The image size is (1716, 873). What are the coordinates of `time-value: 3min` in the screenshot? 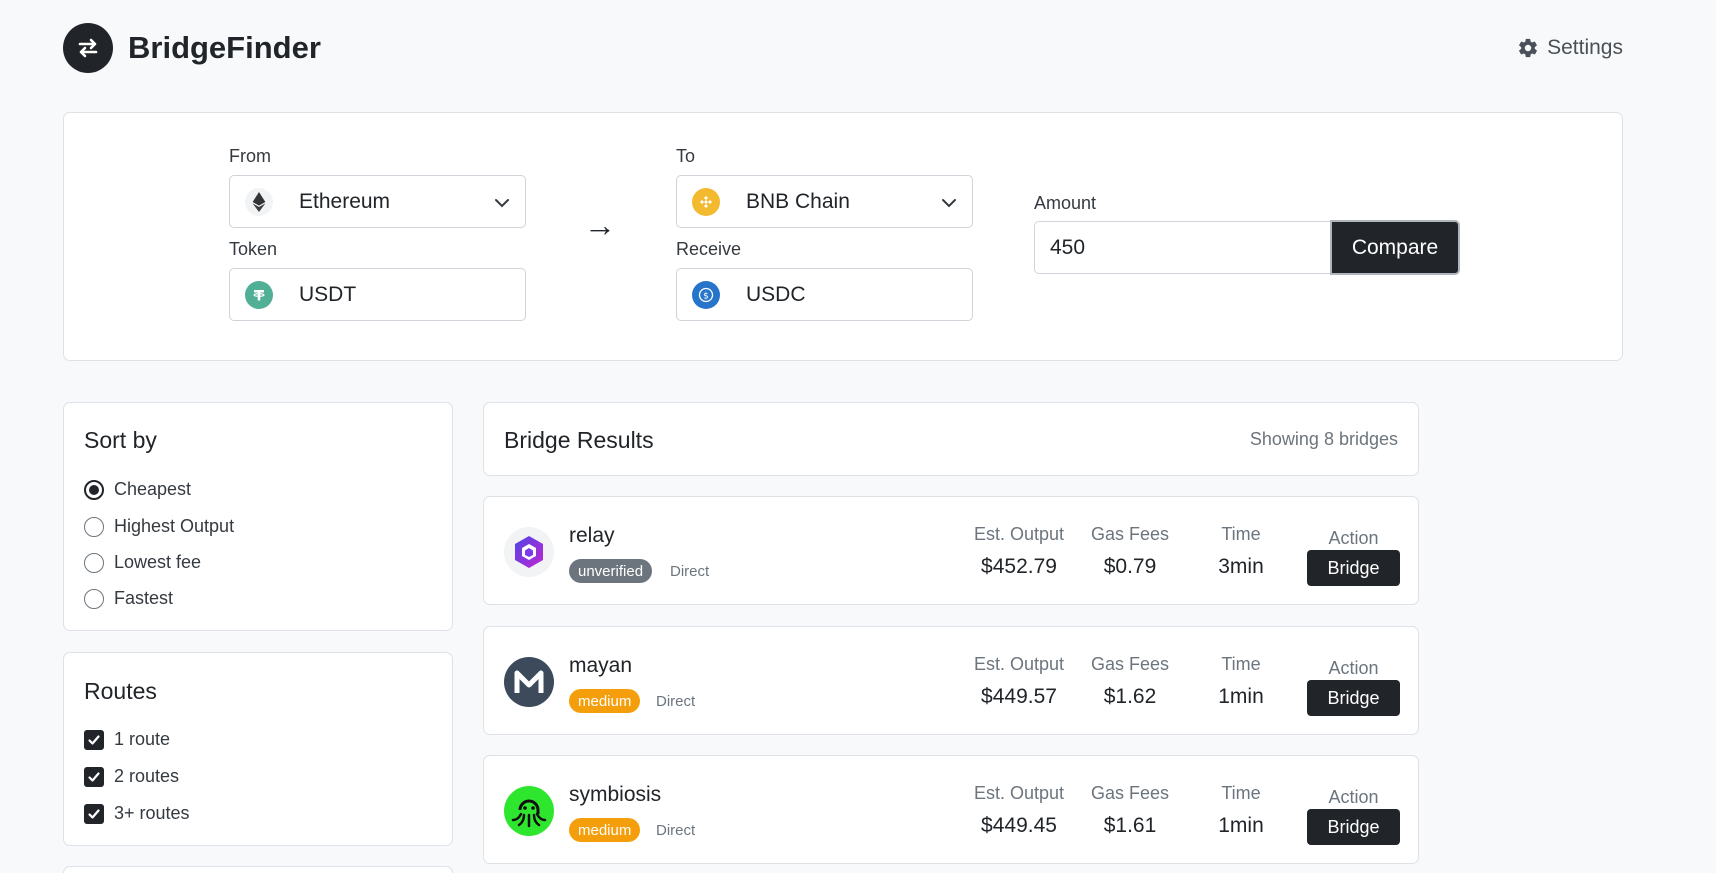 It's located at (1241, 566).